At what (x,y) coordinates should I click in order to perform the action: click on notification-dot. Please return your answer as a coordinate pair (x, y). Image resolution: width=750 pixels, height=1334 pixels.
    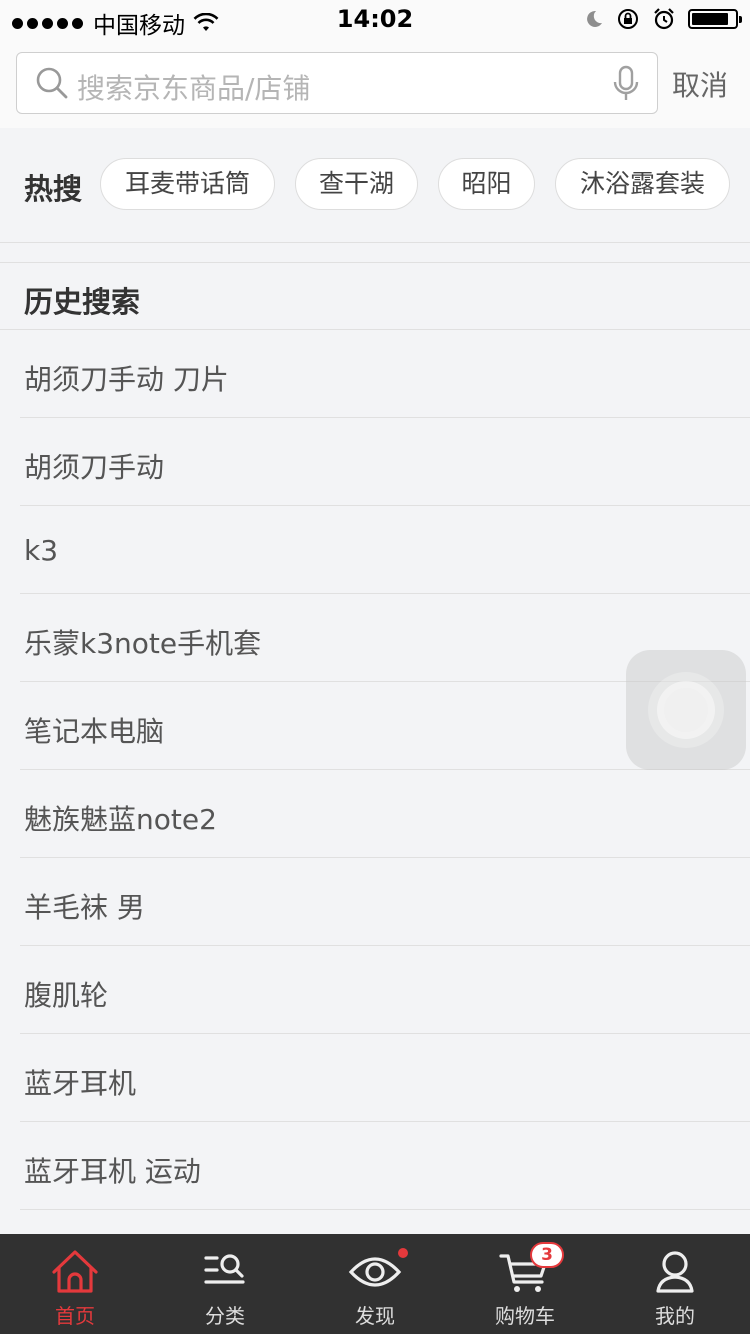
    Looking at the image, I should click on (403, 1253).